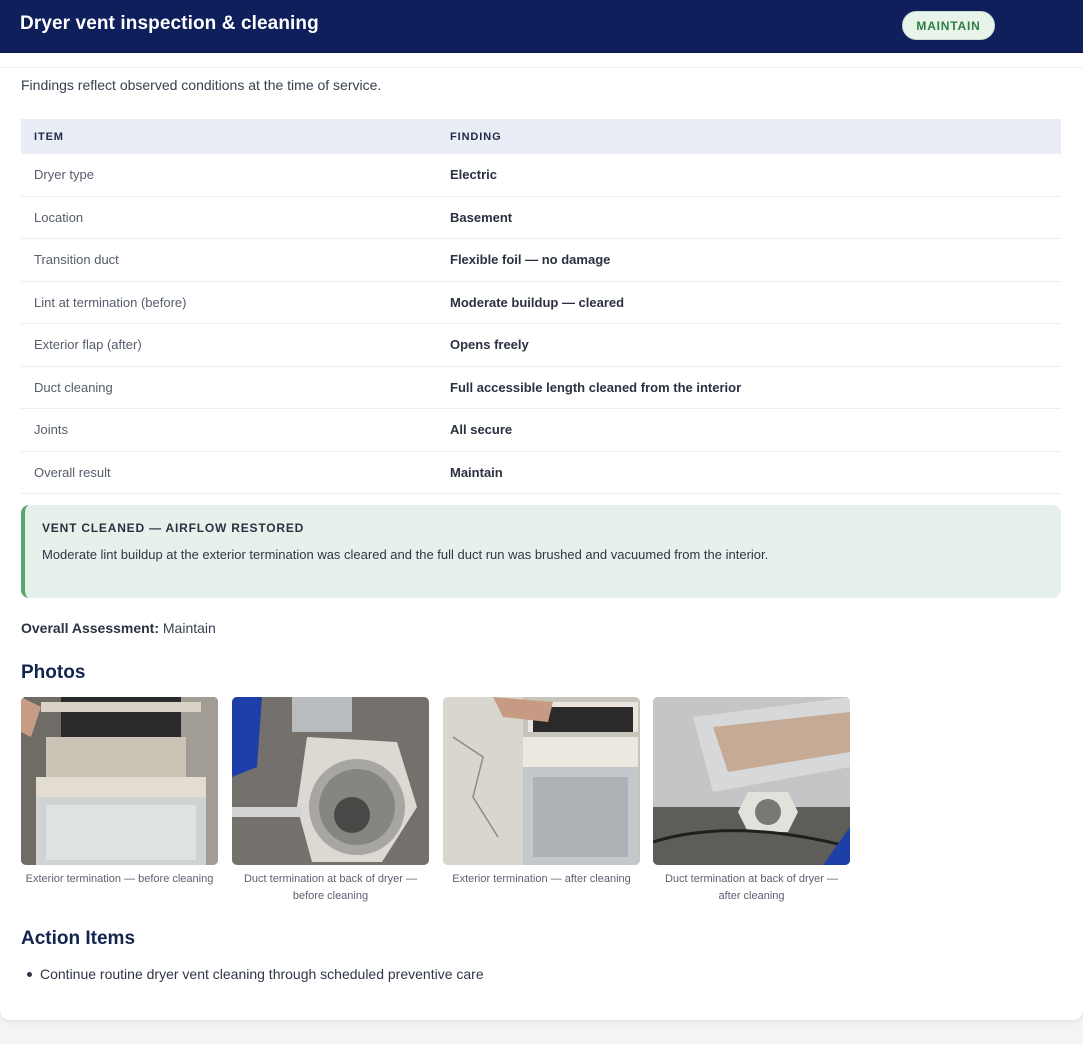 This screenshot has width=1083, height=1044. What do you see at coordinates (189, 628) in the screenshot?
I see `assessment-value: Maintain` at bounding box center [189, 628].